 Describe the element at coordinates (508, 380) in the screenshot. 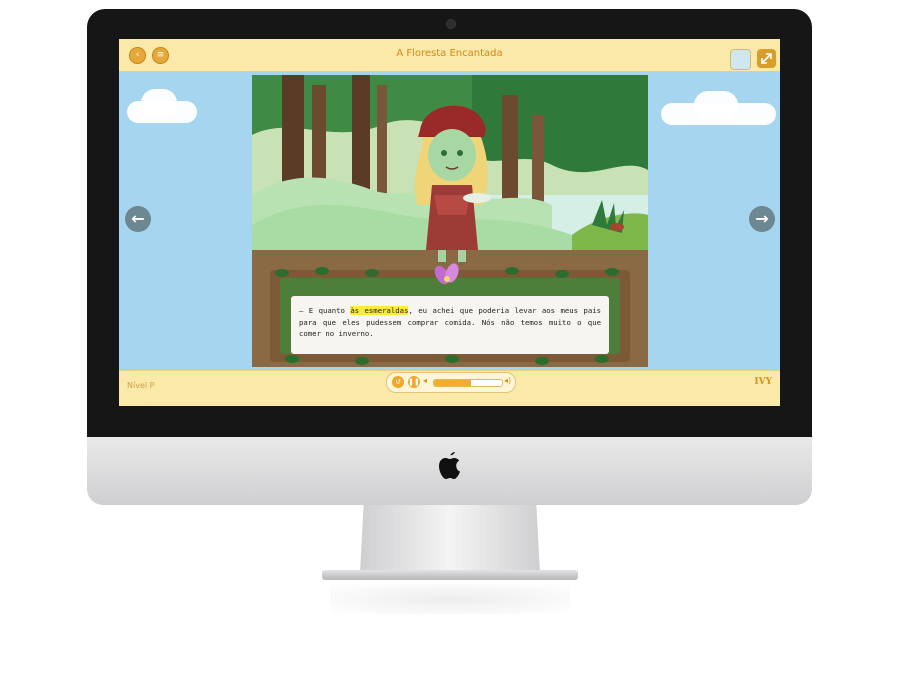

I see `volume-high-icon: ◂)` at that location.